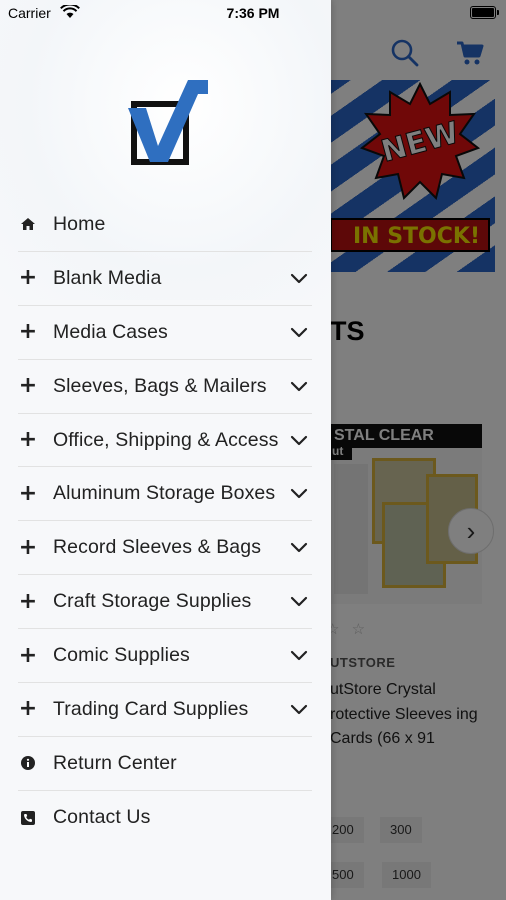  What do you see at coordinates (151, 708) in the screenshot?
I see `menu-item-label: Trading Card Supplies` at bounding box center [151, 708].